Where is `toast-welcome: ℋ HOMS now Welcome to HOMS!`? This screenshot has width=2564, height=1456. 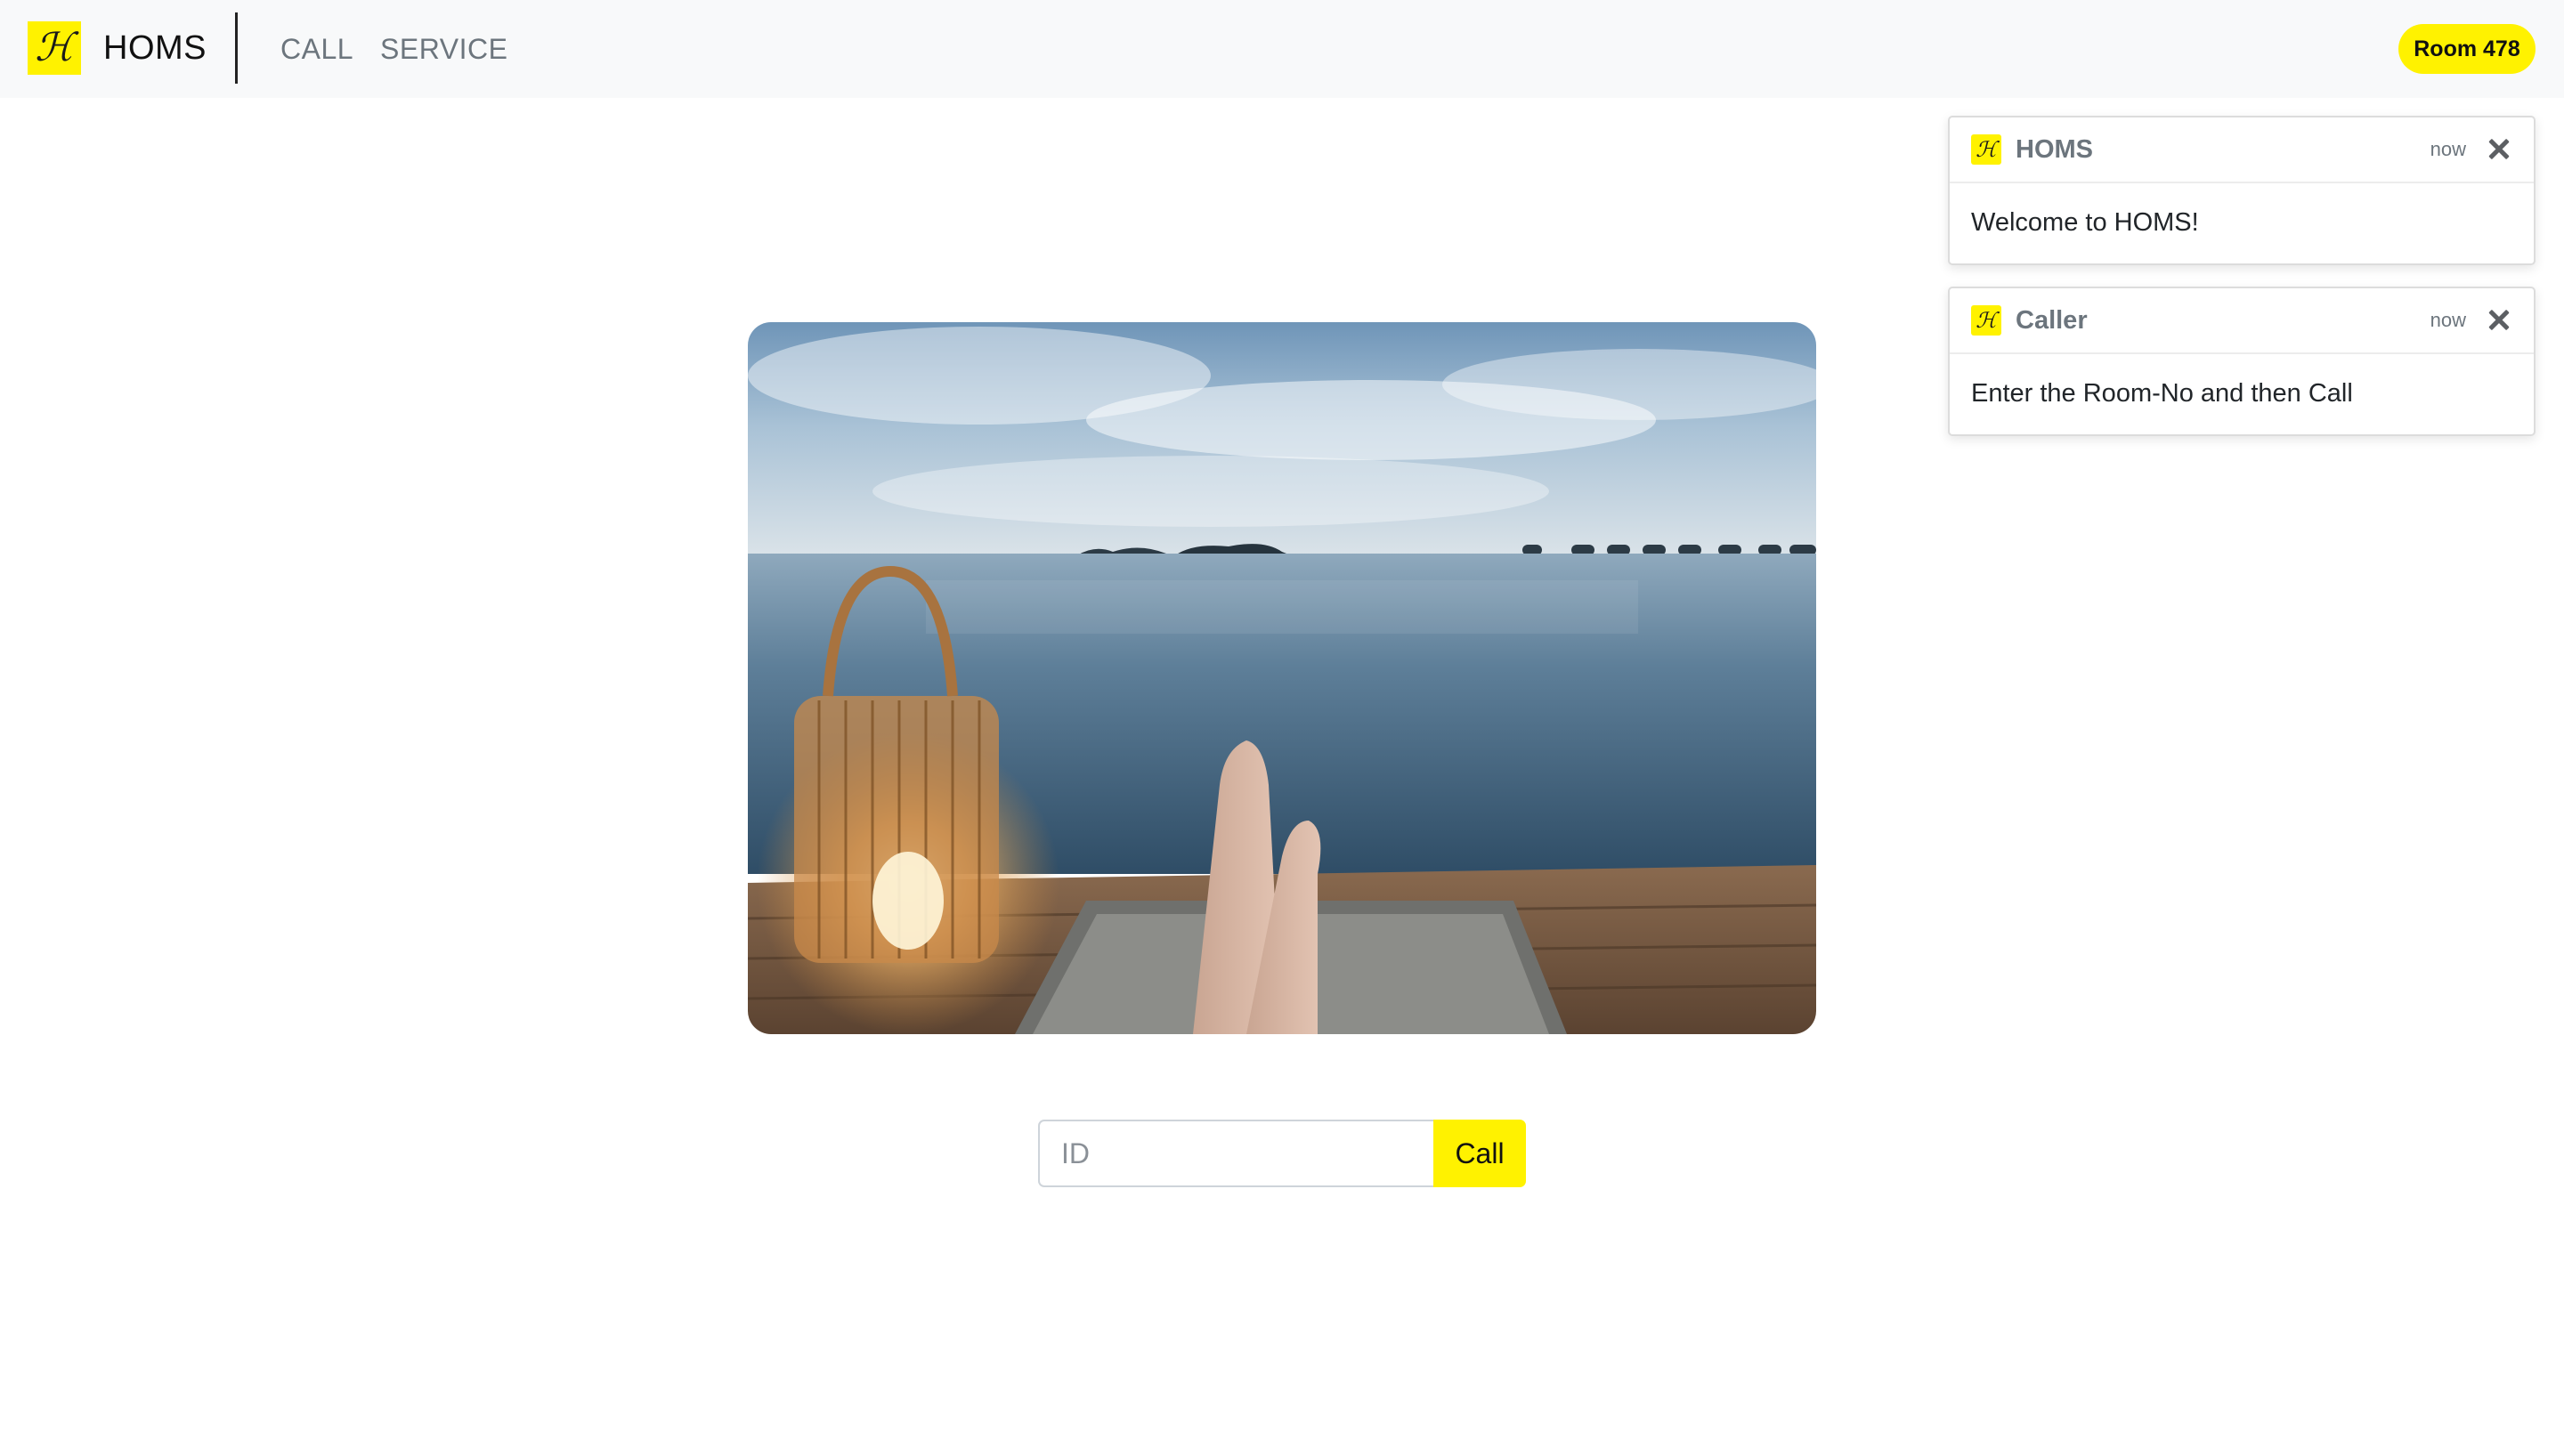 toast-welcome: ℋ HOMS now Welcome to HOMS! is located at coordinates (2242, 190).